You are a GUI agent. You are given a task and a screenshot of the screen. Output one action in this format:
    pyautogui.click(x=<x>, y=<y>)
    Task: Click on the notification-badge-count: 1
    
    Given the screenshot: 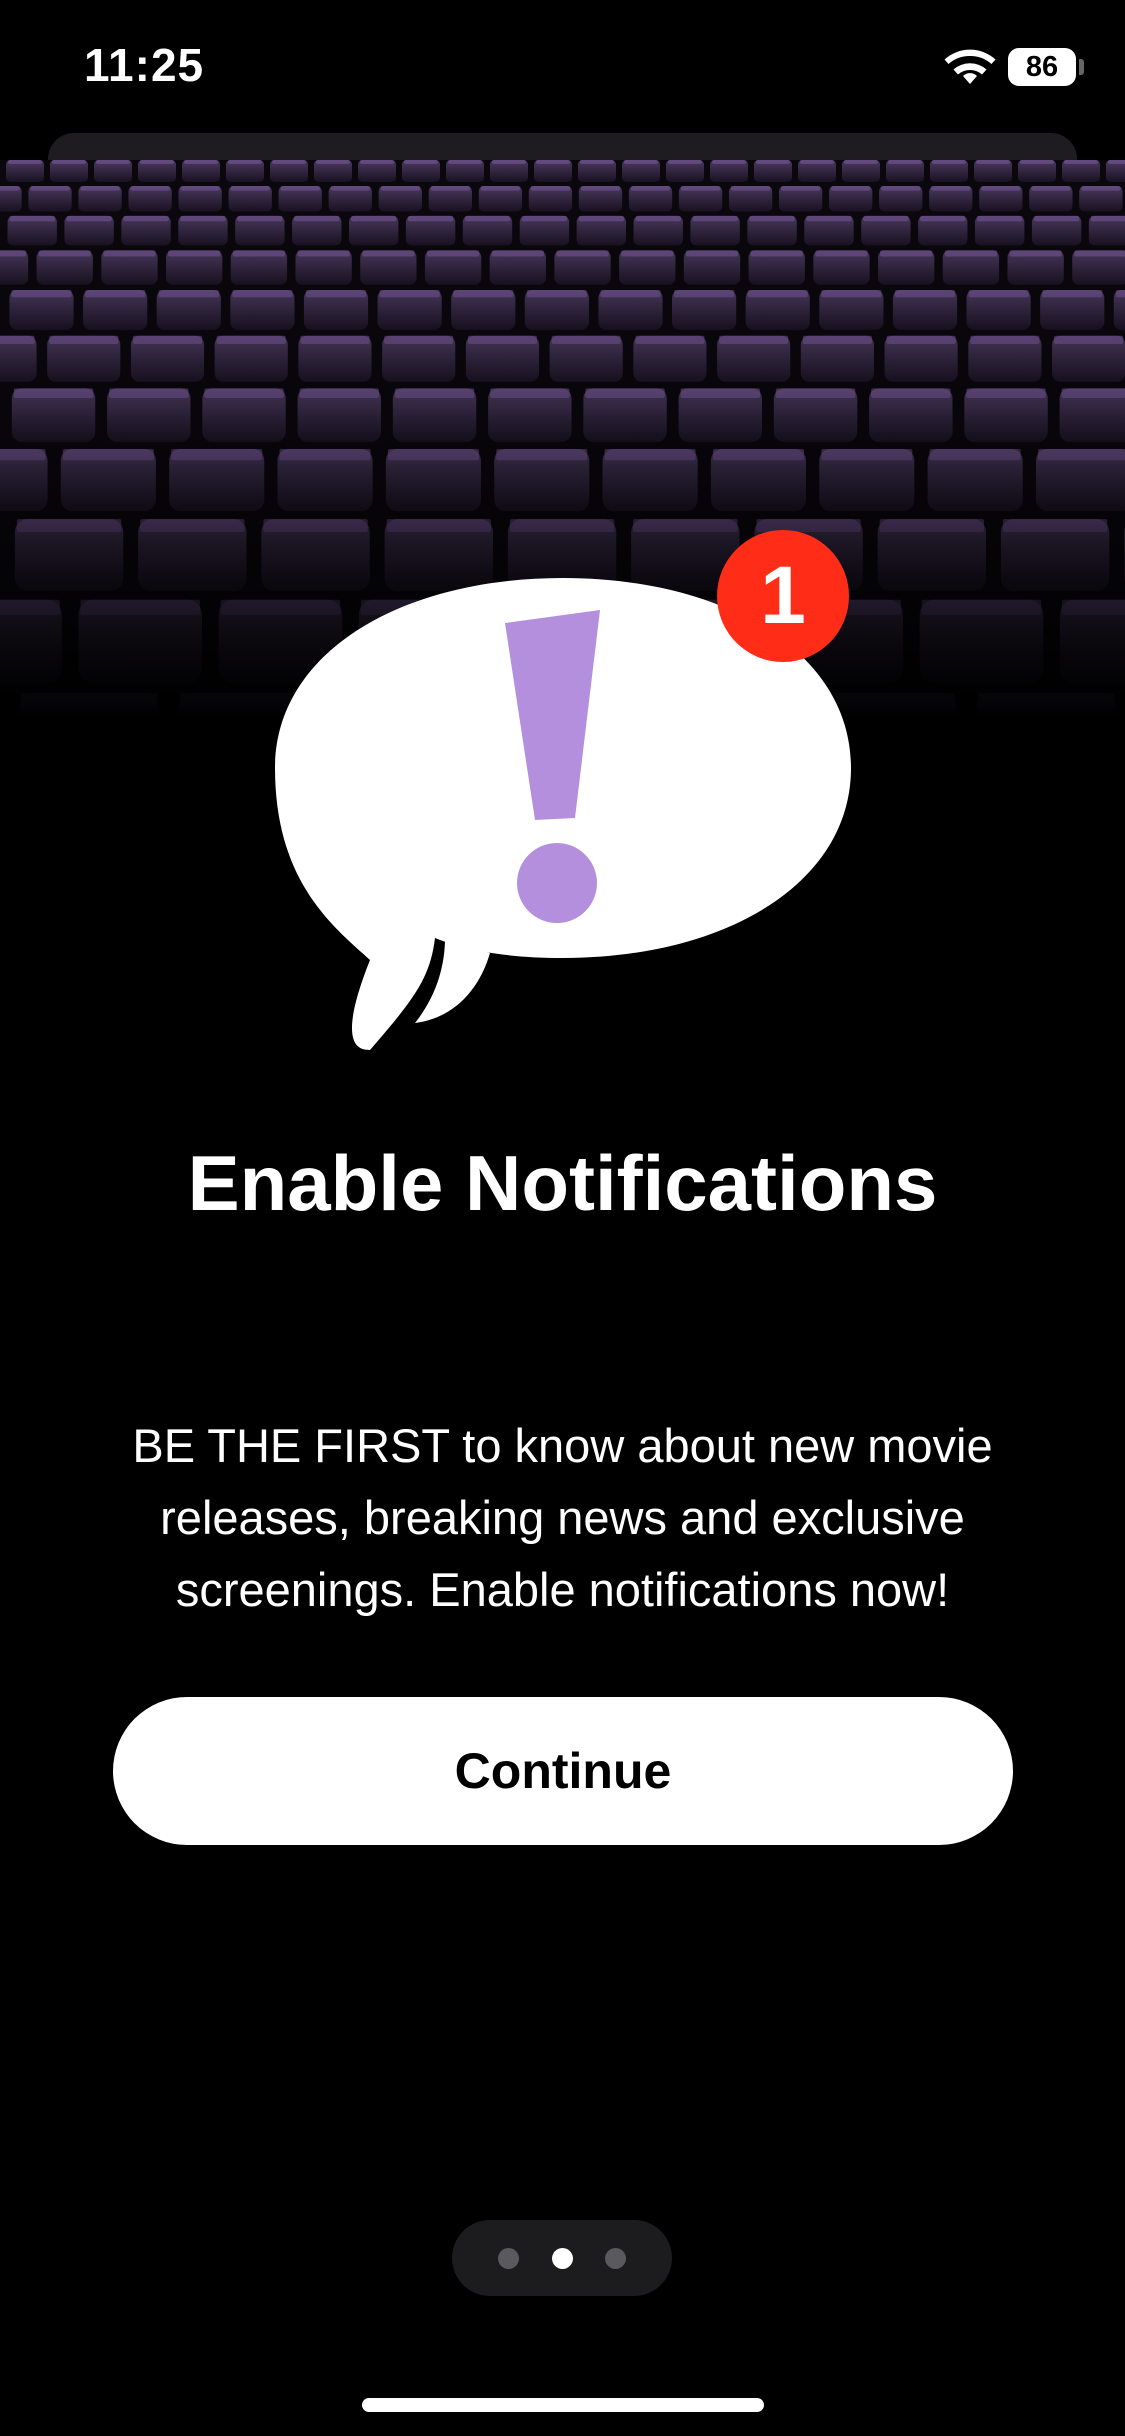 What is the action you would take?
    pyautogui.click(x=783, y=595)
    